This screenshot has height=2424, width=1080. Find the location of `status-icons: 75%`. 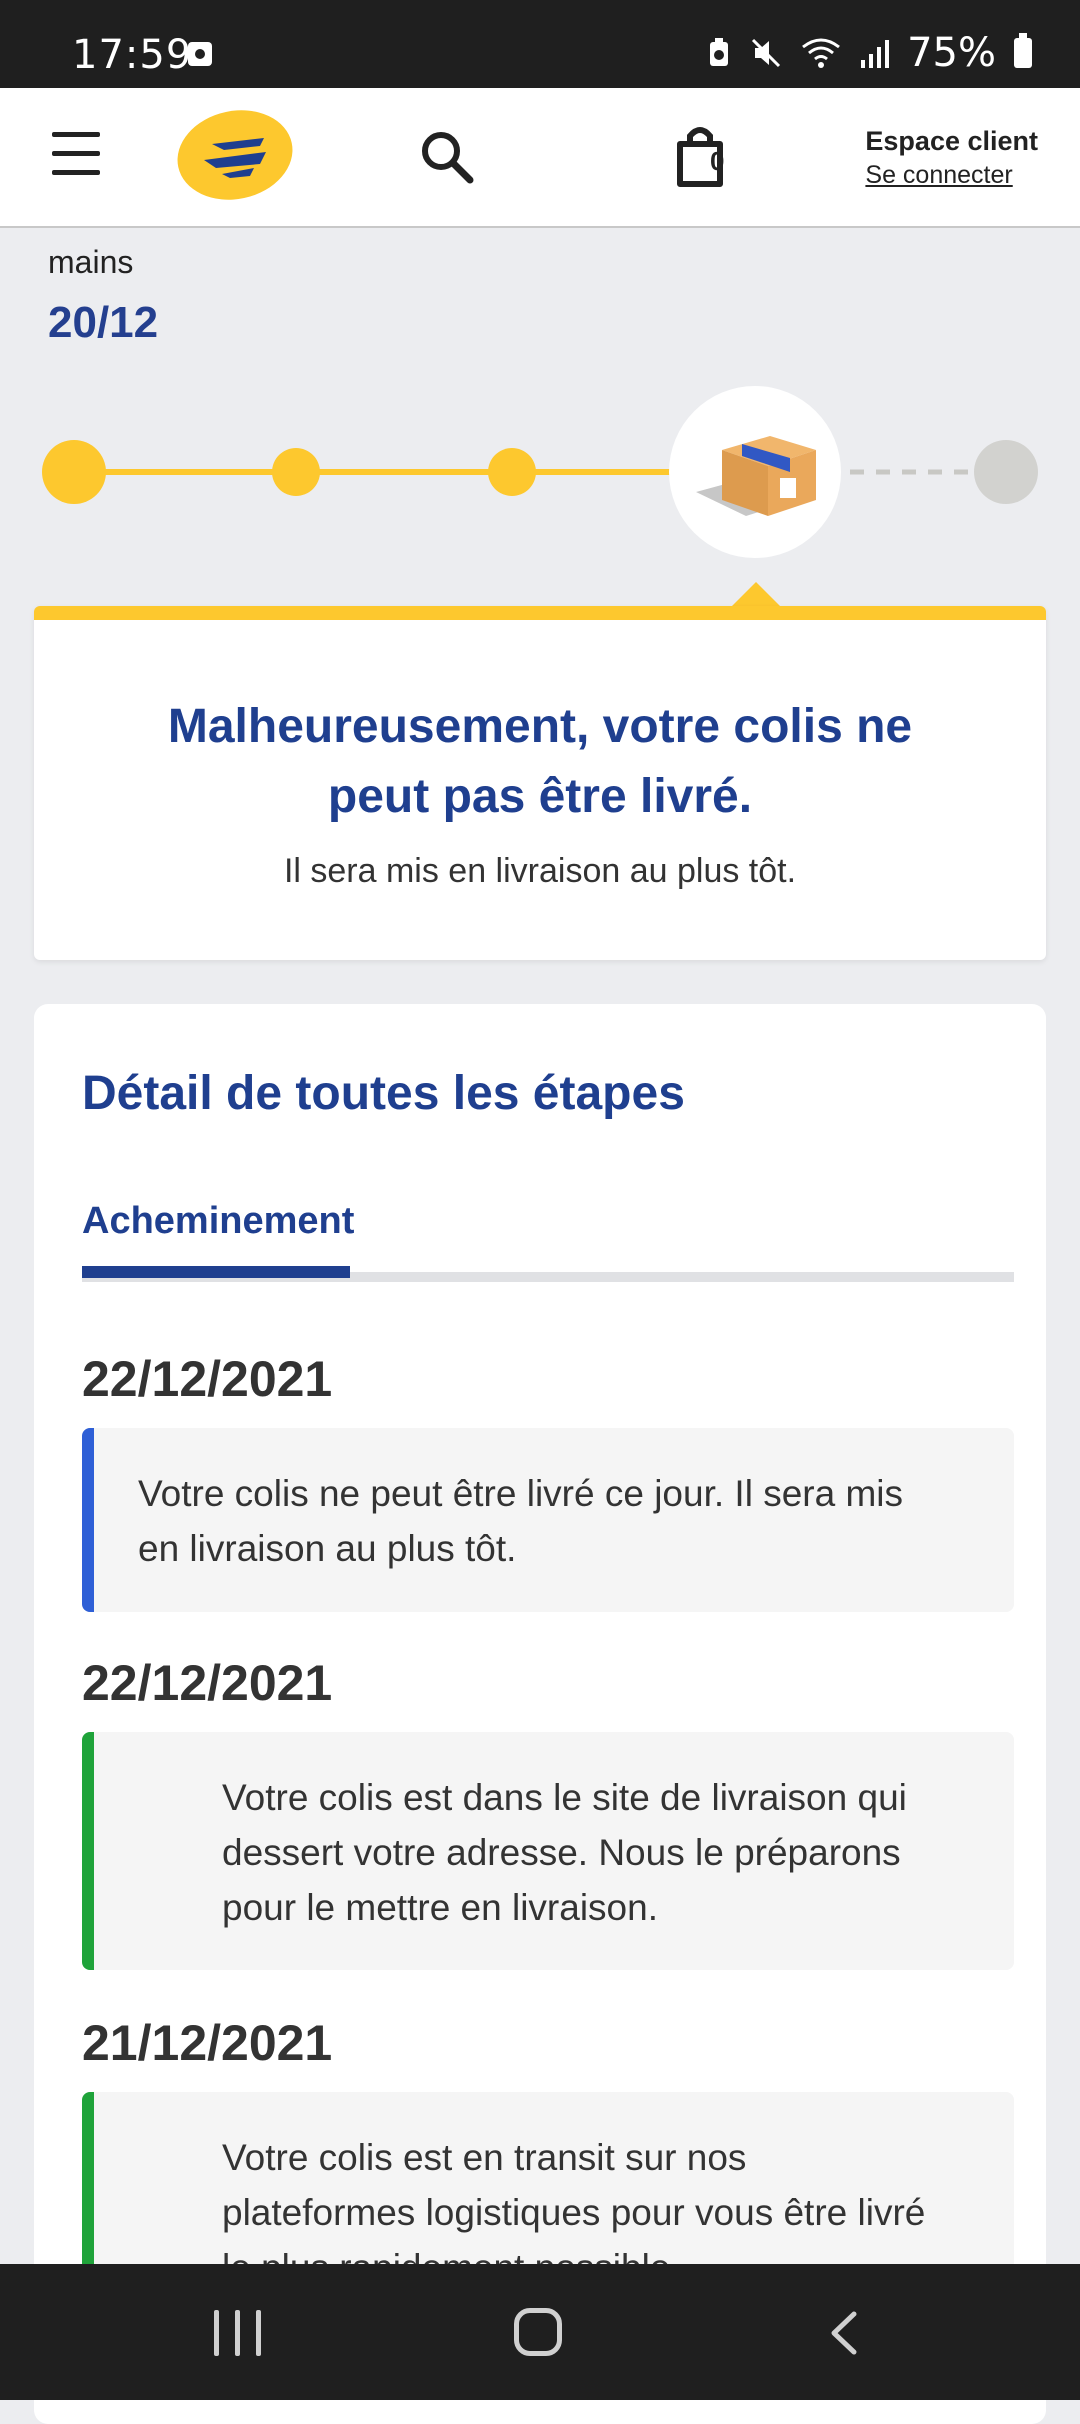

status-icons: 75% is located at coordinates (869, 53).